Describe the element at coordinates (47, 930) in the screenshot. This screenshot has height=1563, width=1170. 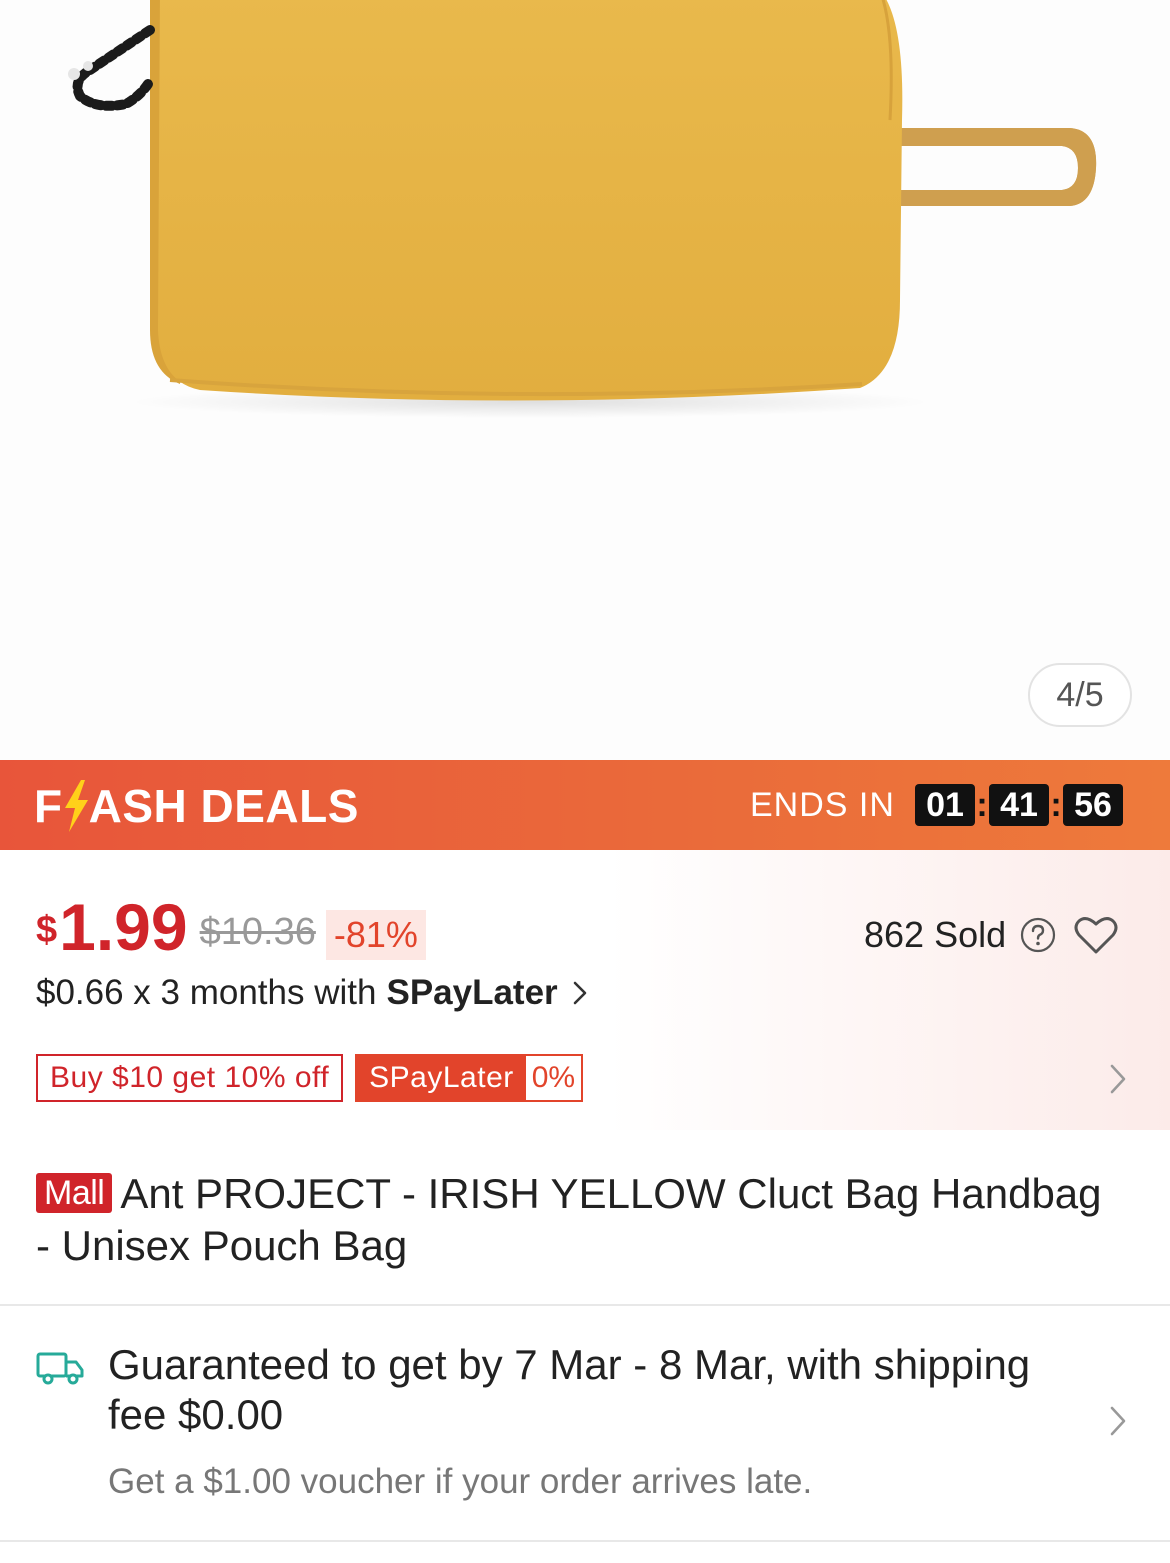
I see `price-currency: $` at that location.